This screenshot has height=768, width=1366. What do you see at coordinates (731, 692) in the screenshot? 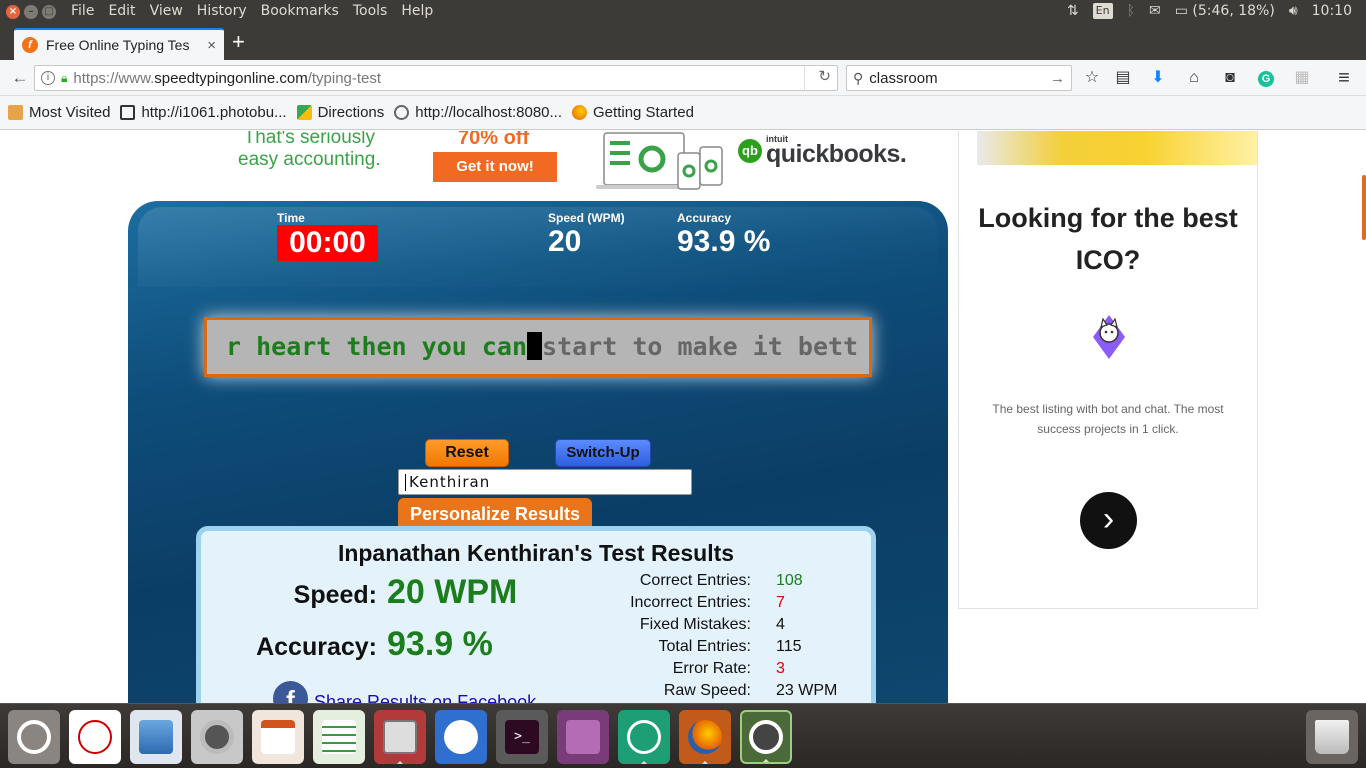
I see `detail-raw-speed: Raw Speed: 23 WPM` at bounding box center [731, 692].